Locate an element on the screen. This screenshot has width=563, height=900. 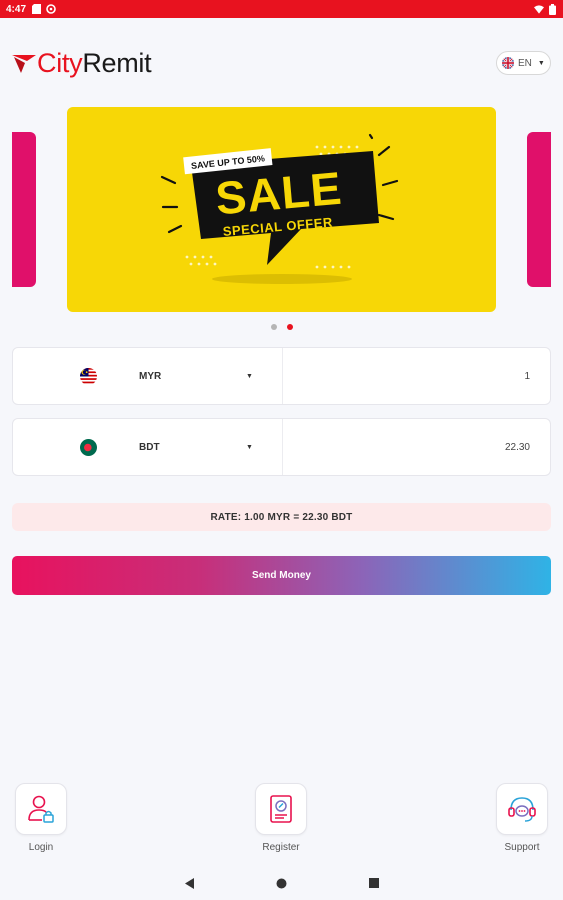
status-time: 4:47 is located at coordinates (16, 9).